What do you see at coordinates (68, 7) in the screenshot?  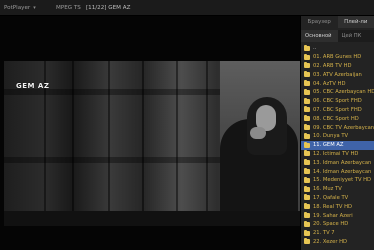 I see `format-label: MPEG TS` at bounding box center [68, 7].